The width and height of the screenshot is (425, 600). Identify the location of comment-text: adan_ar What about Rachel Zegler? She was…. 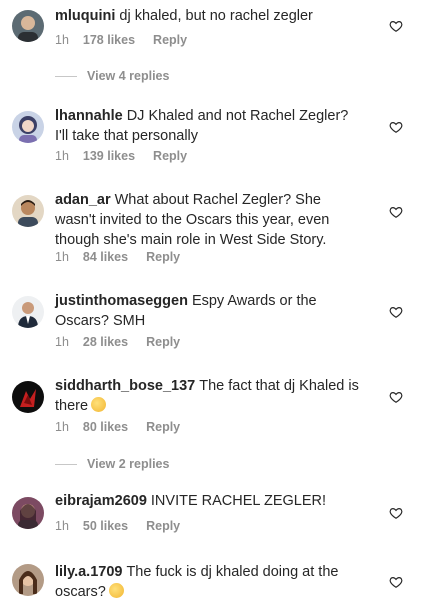
(207, 220).